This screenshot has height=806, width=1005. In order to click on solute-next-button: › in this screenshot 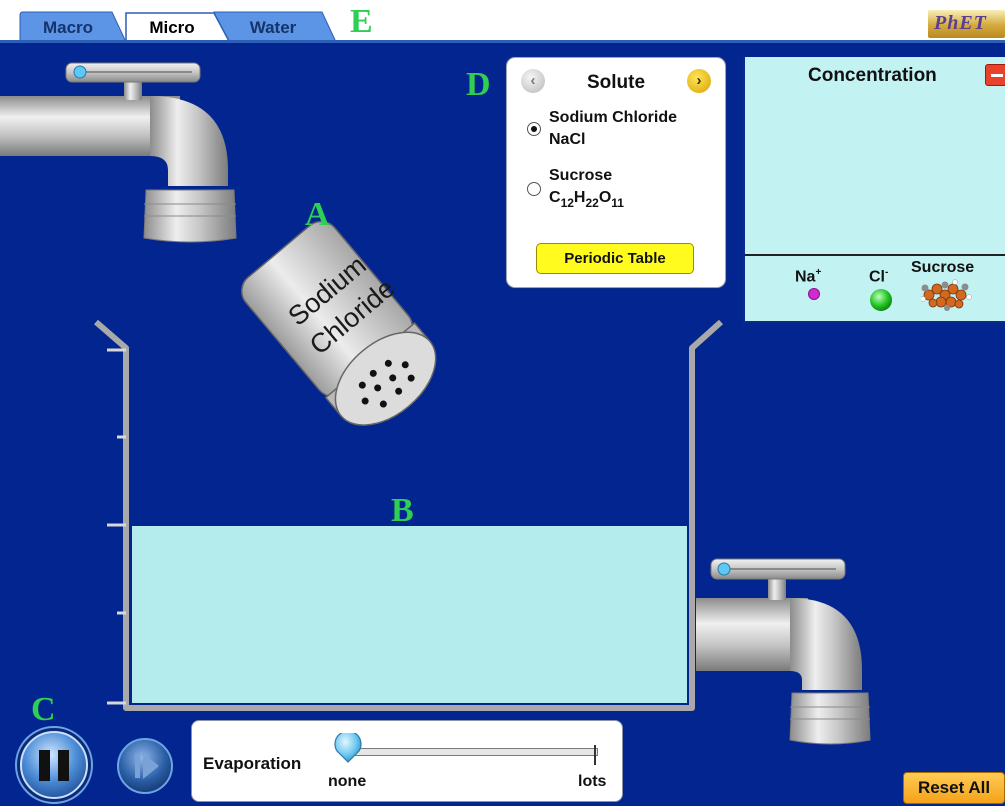, I will do `click(699, 81)`.